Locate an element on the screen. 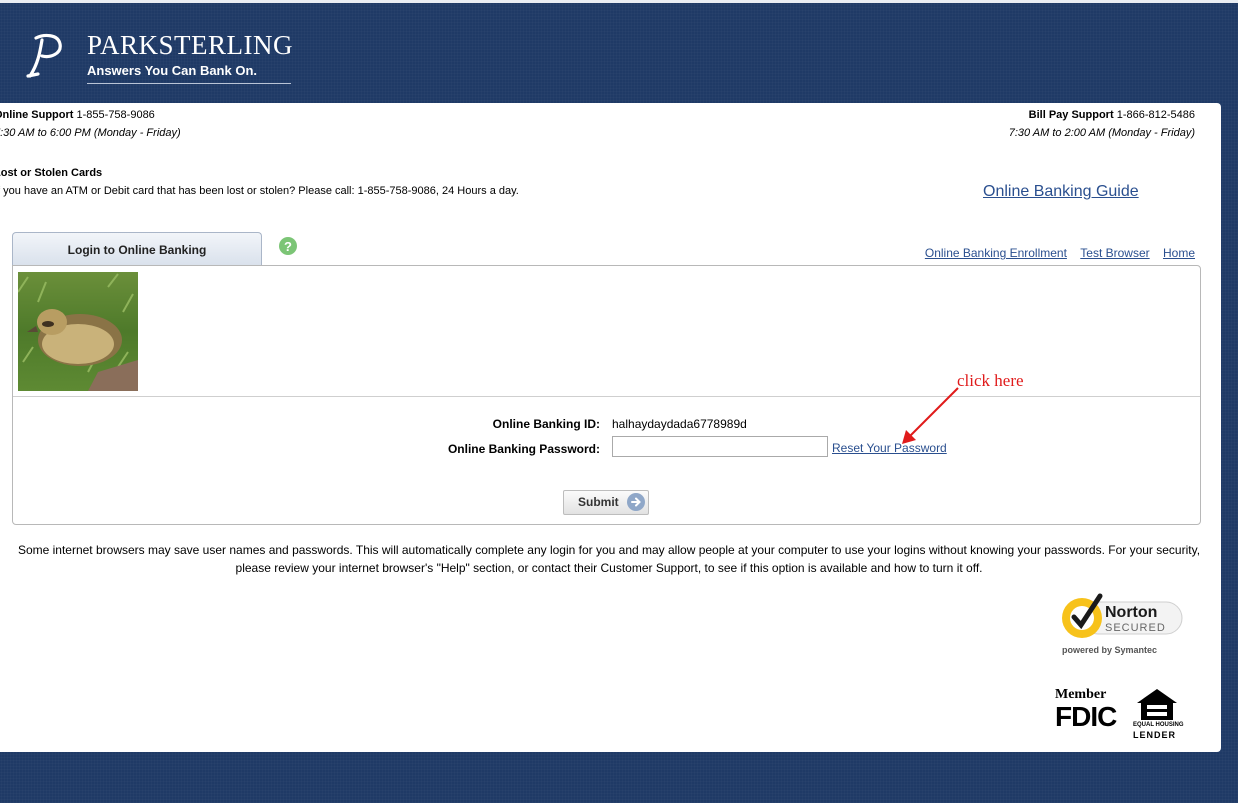 This screenshot has height=803, width=1238. norton-powered-by: powered by Symantec is located at coordinates (1110, 650).